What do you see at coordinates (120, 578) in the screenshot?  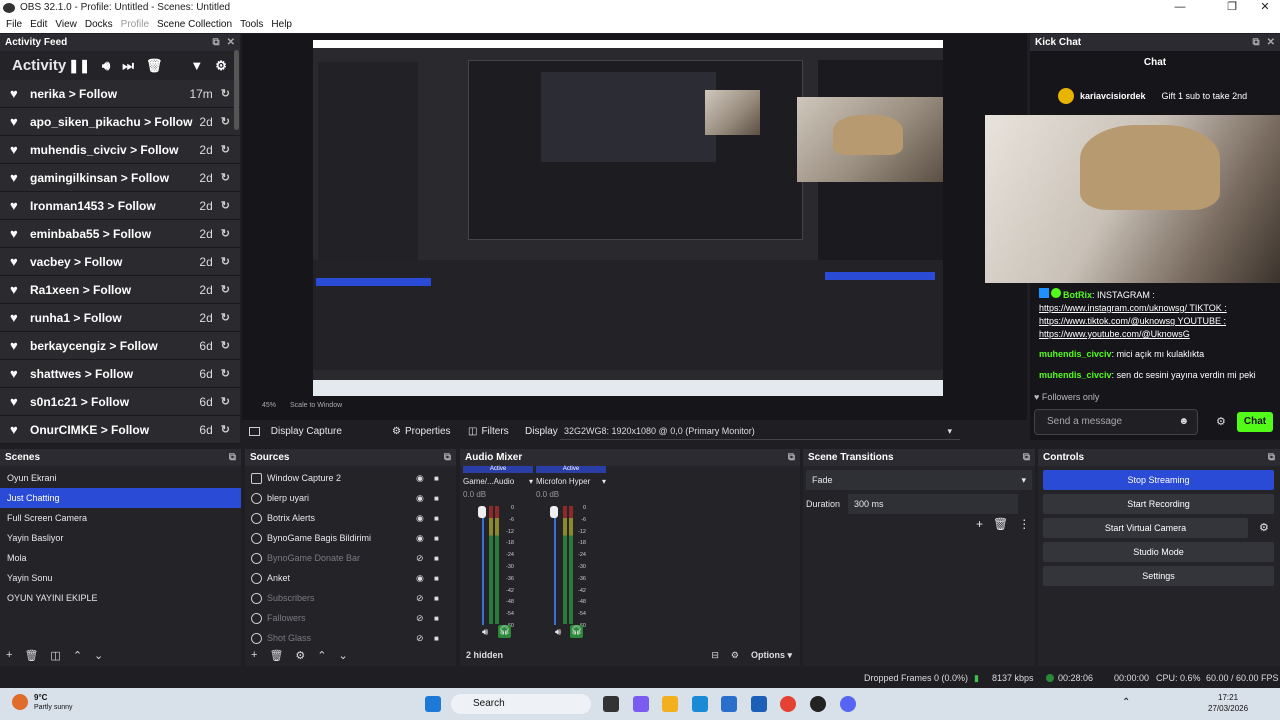 I see `scene-item: Yayin Sonu` at bounding box center [120, 578].